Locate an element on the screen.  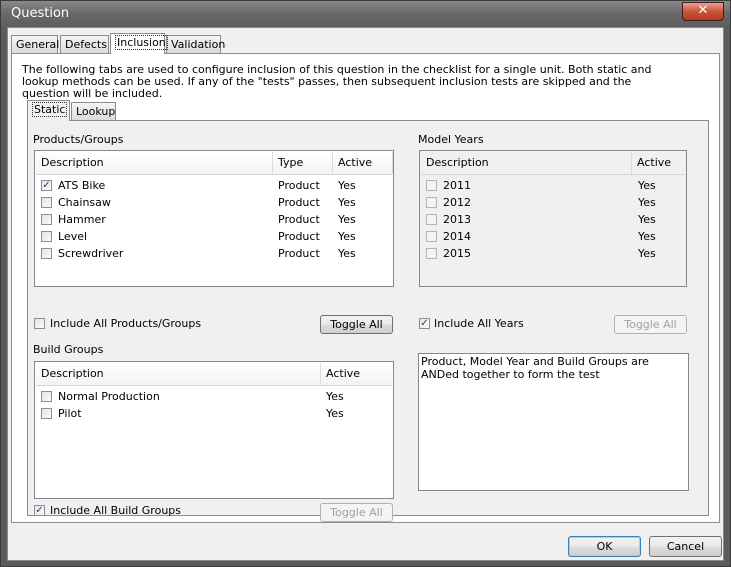
tab-static: Static is located at coordinates (48, 110).